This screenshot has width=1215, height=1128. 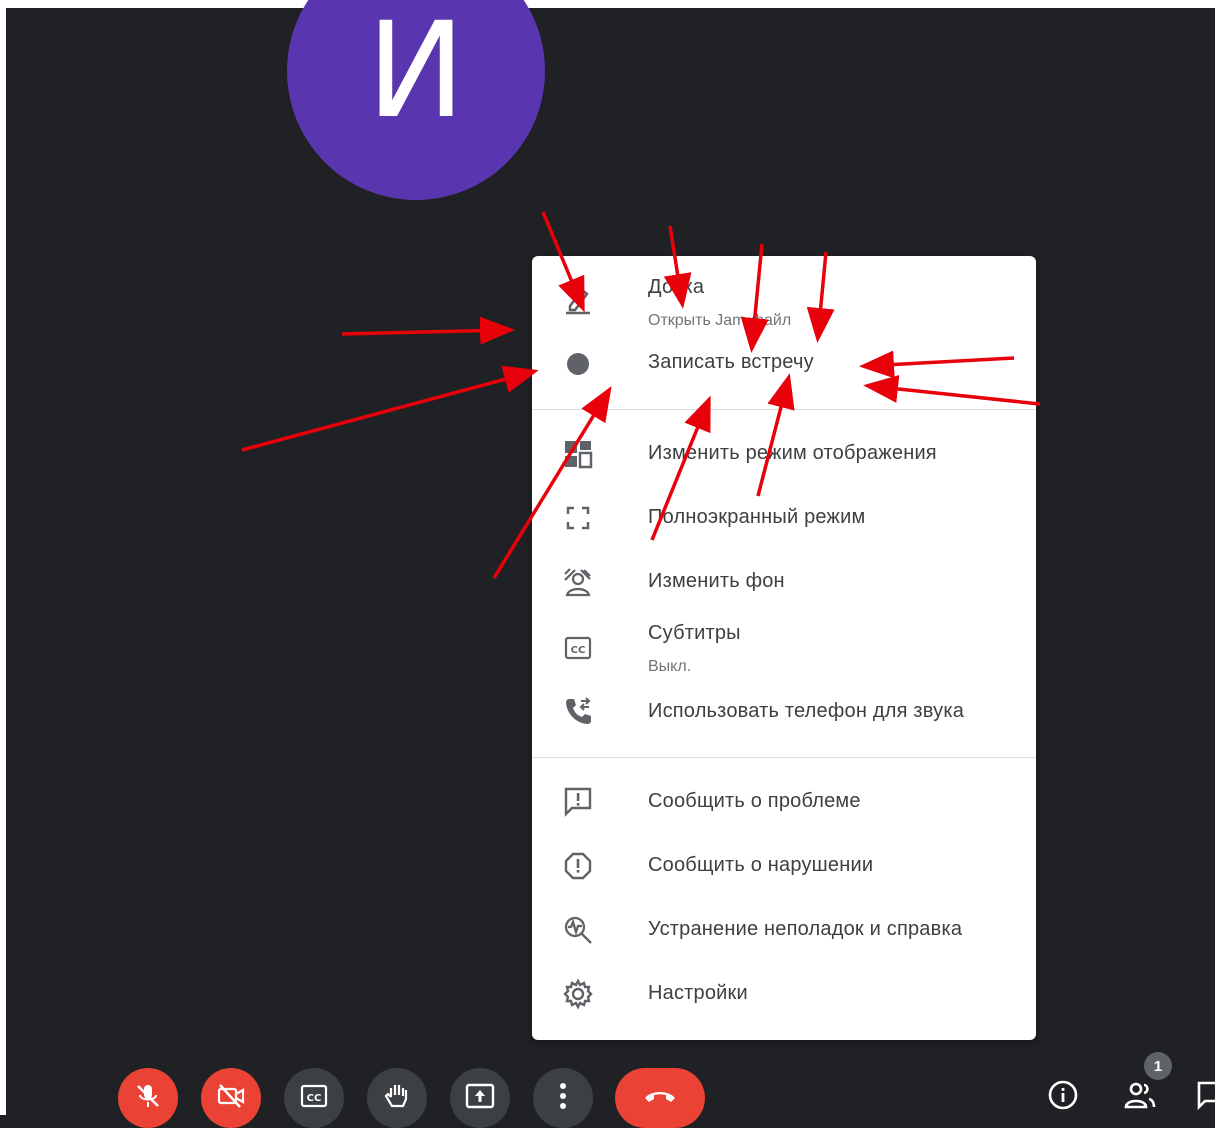 I want to click on gear-icon, so click(x=578, y=994).